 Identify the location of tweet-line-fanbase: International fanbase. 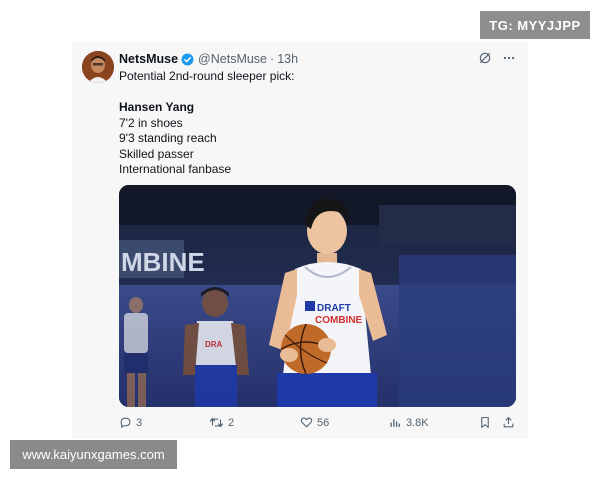
(175, 169).